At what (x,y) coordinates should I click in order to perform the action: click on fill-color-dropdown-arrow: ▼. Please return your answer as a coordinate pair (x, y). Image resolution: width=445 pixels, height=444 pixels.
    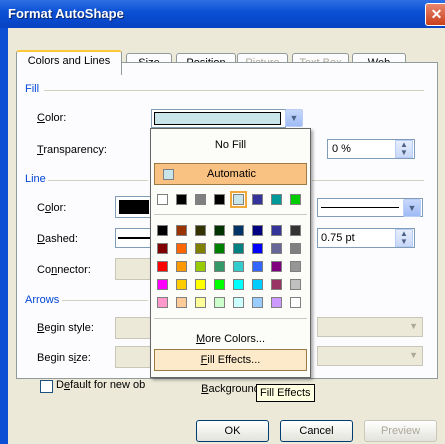
    Looking at the image, I should click on (294, 118).